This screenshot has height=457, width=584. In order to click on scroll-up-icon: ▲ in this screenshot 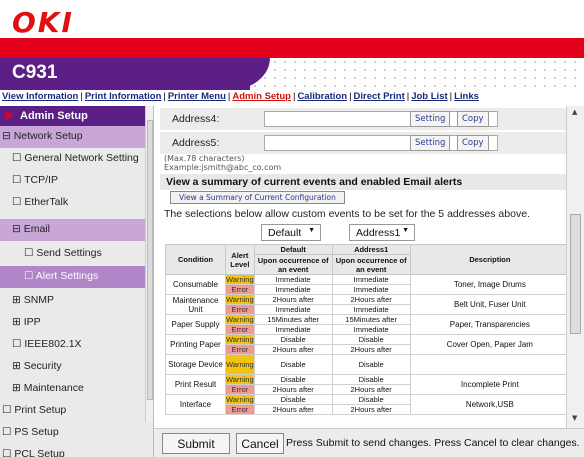, I will do `click(574, 112)`.